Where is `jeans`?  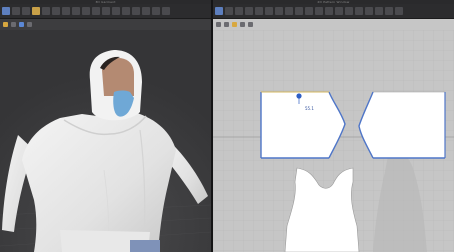
jeans is located at coordinates (145, 246).